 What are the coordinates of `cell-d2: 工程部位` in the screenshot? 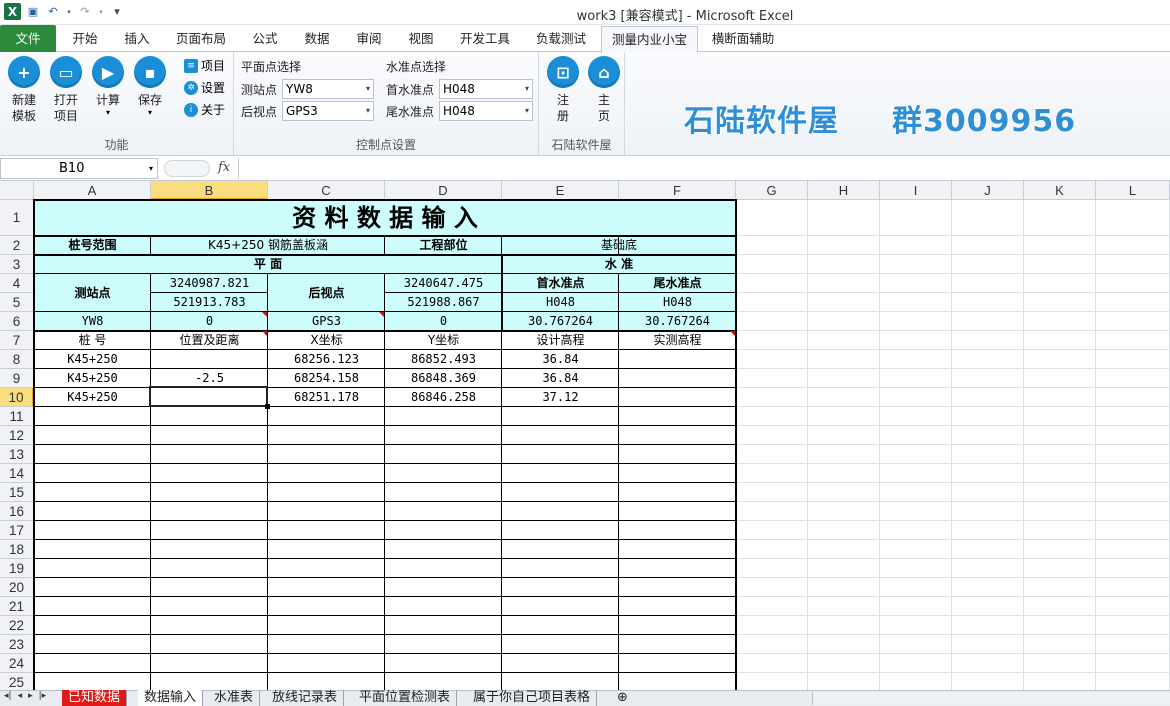 It's located at (443, 245).